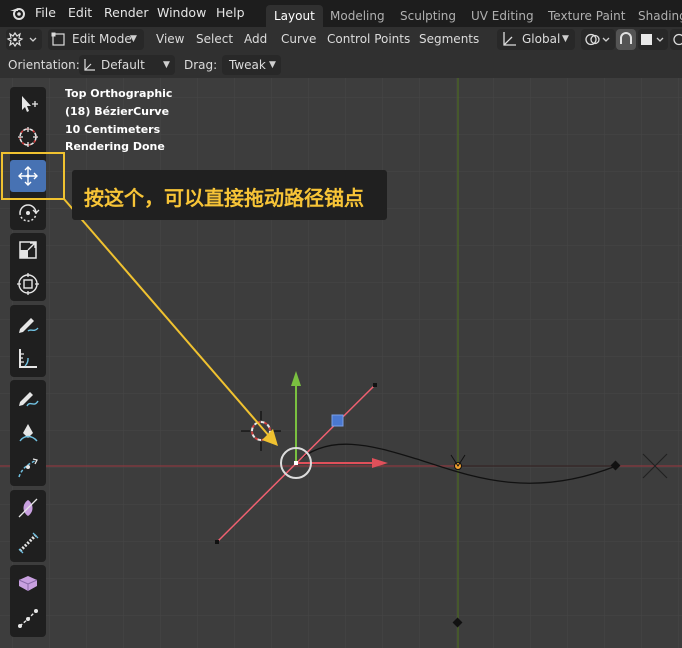 This screenshot has width=682, height=648. I want to click on drag-setting-dropdown: Tweak ▼, so click(251, 65).